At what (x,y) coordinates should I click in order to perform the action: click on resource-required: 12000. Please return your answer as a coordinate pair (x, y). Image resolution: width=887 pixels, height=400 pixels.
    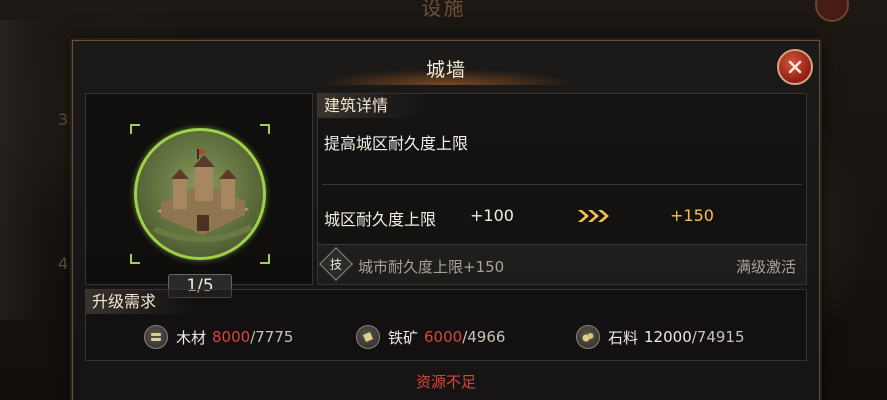
    Looking at the image, I should click on (668, 337).